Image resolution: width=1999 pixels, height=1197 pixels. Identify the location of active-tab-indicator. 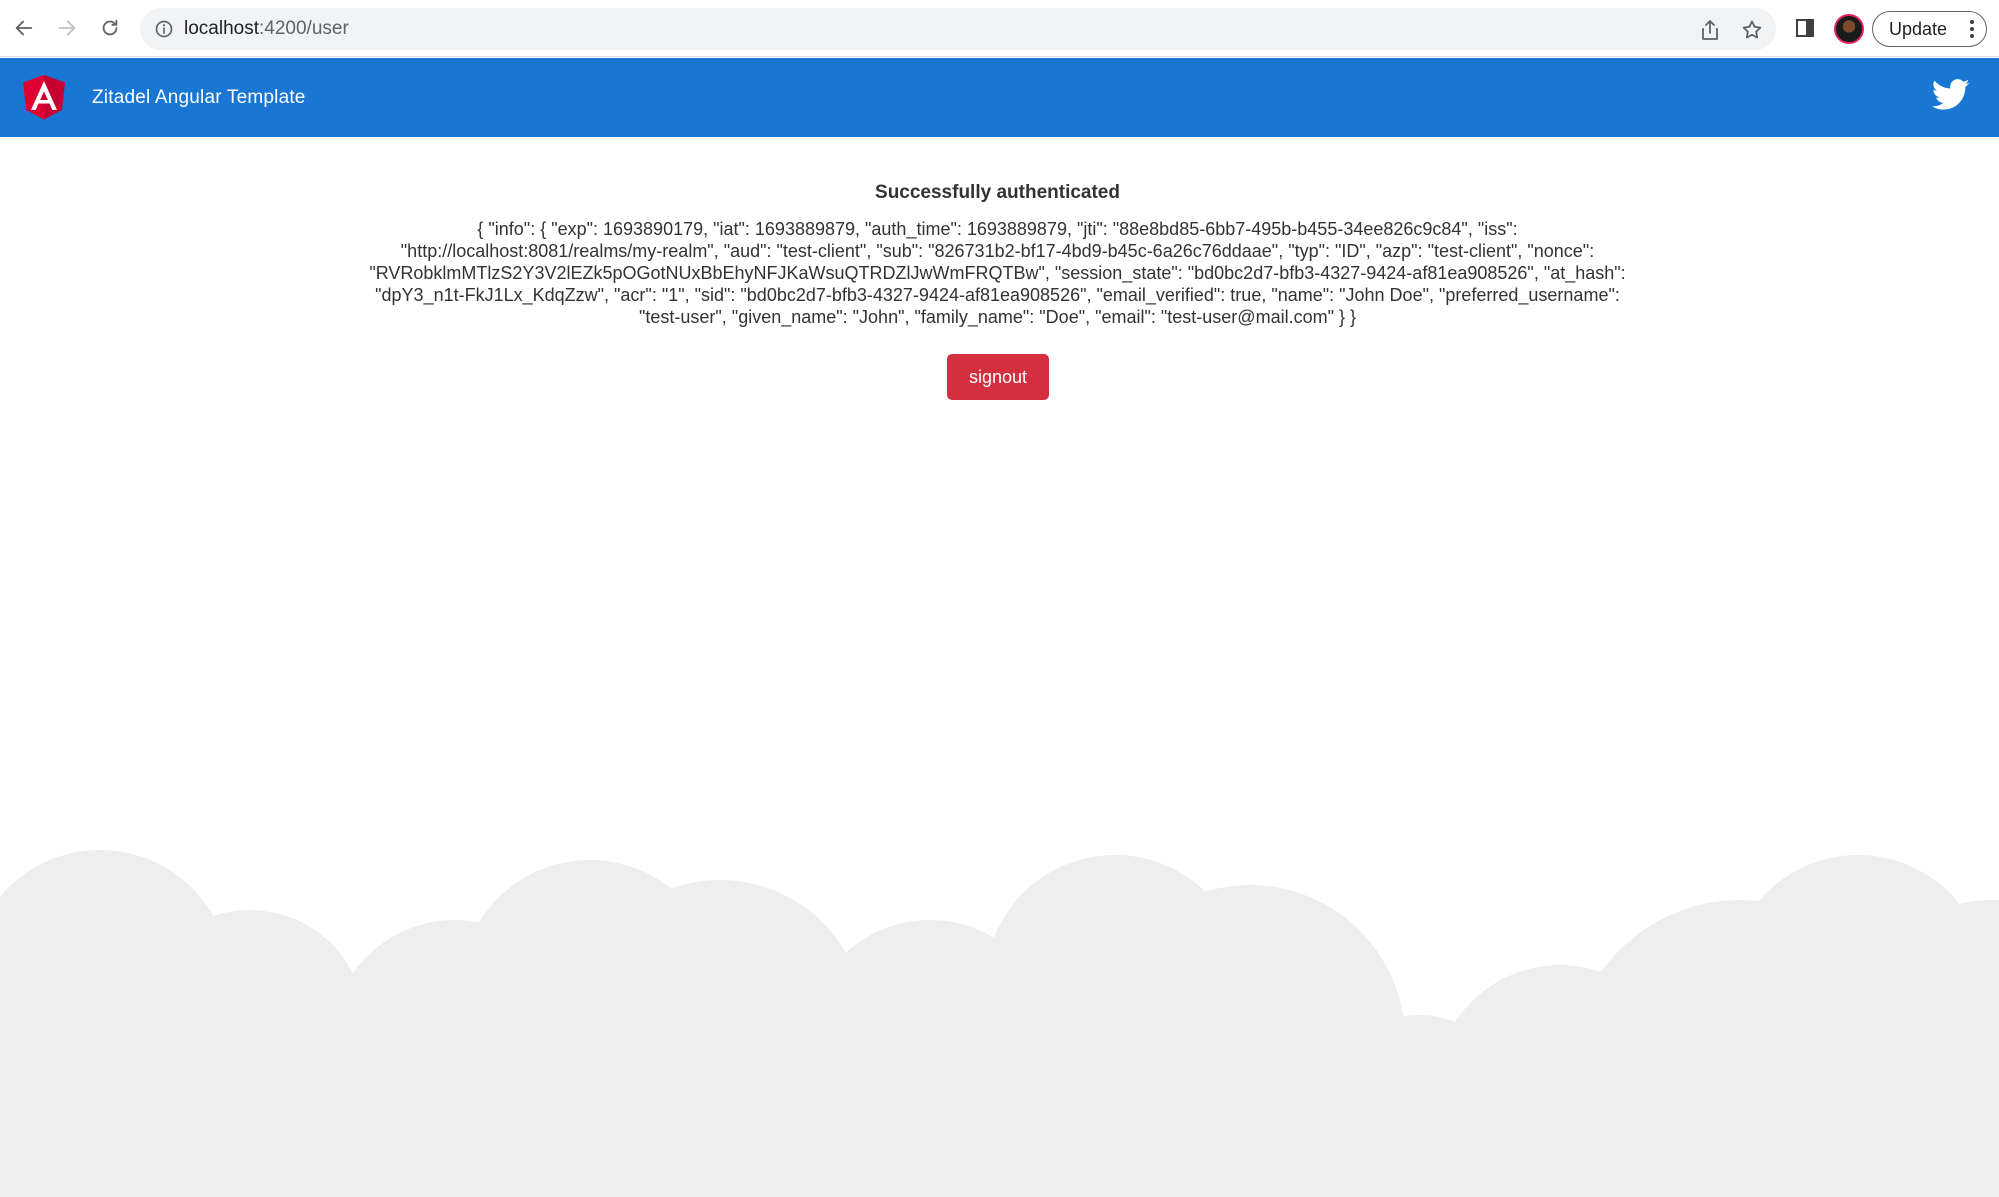
(854, 1).